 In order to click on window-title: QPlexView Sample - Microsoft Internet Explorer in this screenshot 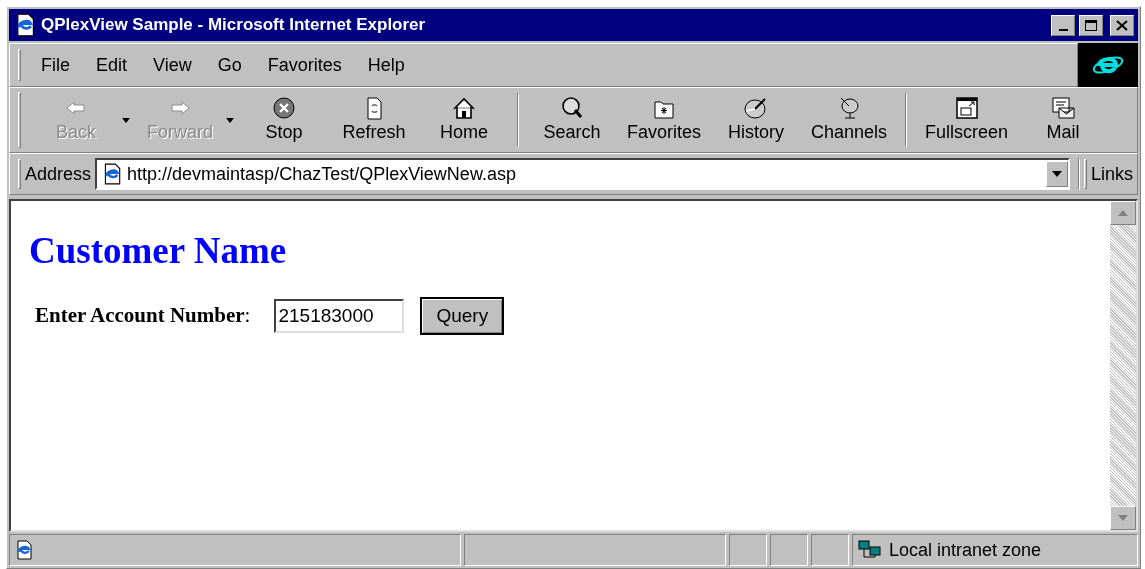, I will do `click(234, 25)`.